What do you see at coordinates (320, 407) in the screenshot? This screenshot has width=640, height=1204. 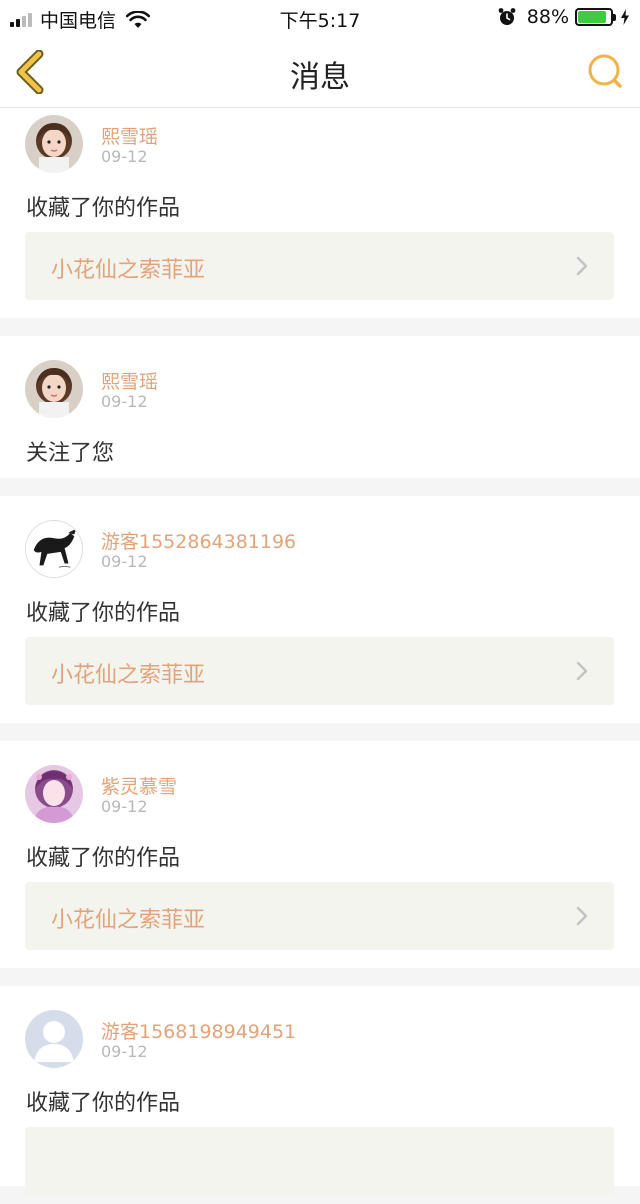 I see `message-card: 熙雪瑶 09-12 关注了您` at bounding box center [320, 407].